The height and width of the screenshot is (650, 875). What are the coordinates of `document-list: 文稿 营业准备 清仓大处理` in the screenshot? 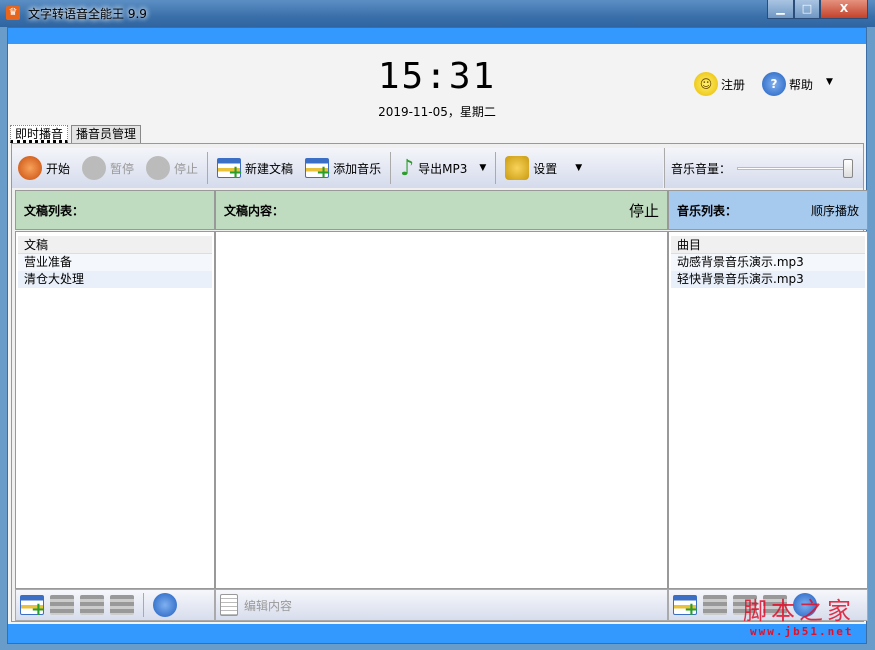 It's located at (115, 410).